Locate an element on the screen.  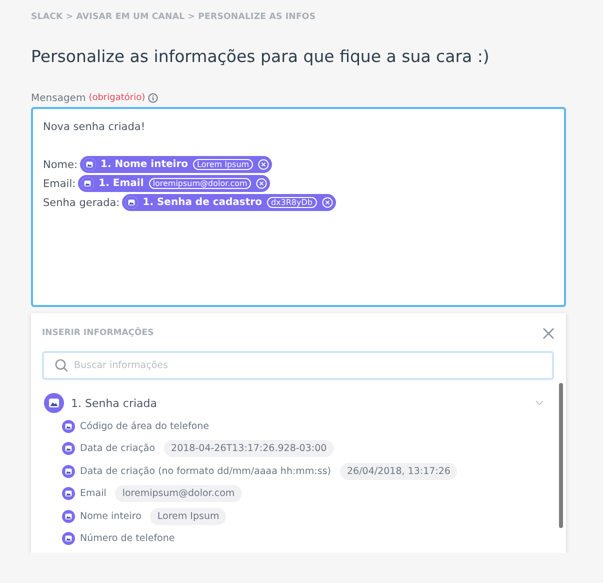
message-text: Nova senha criada! is located at coordinates (94, 126).